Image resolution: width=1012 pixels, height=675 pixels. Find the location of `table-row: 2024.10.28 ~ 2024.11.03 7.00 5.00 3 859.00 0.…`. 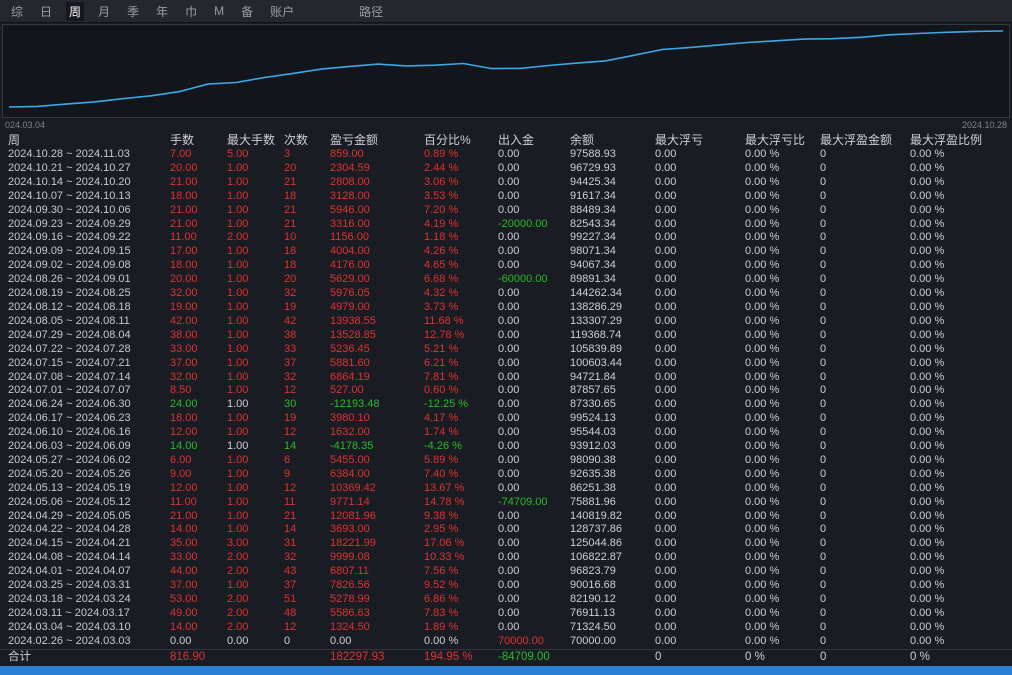

table-row: 2024.10.28 ~ 2024.11.03 7.00 5.00 3 859.00 0.… is located at coordinates (506, 155).